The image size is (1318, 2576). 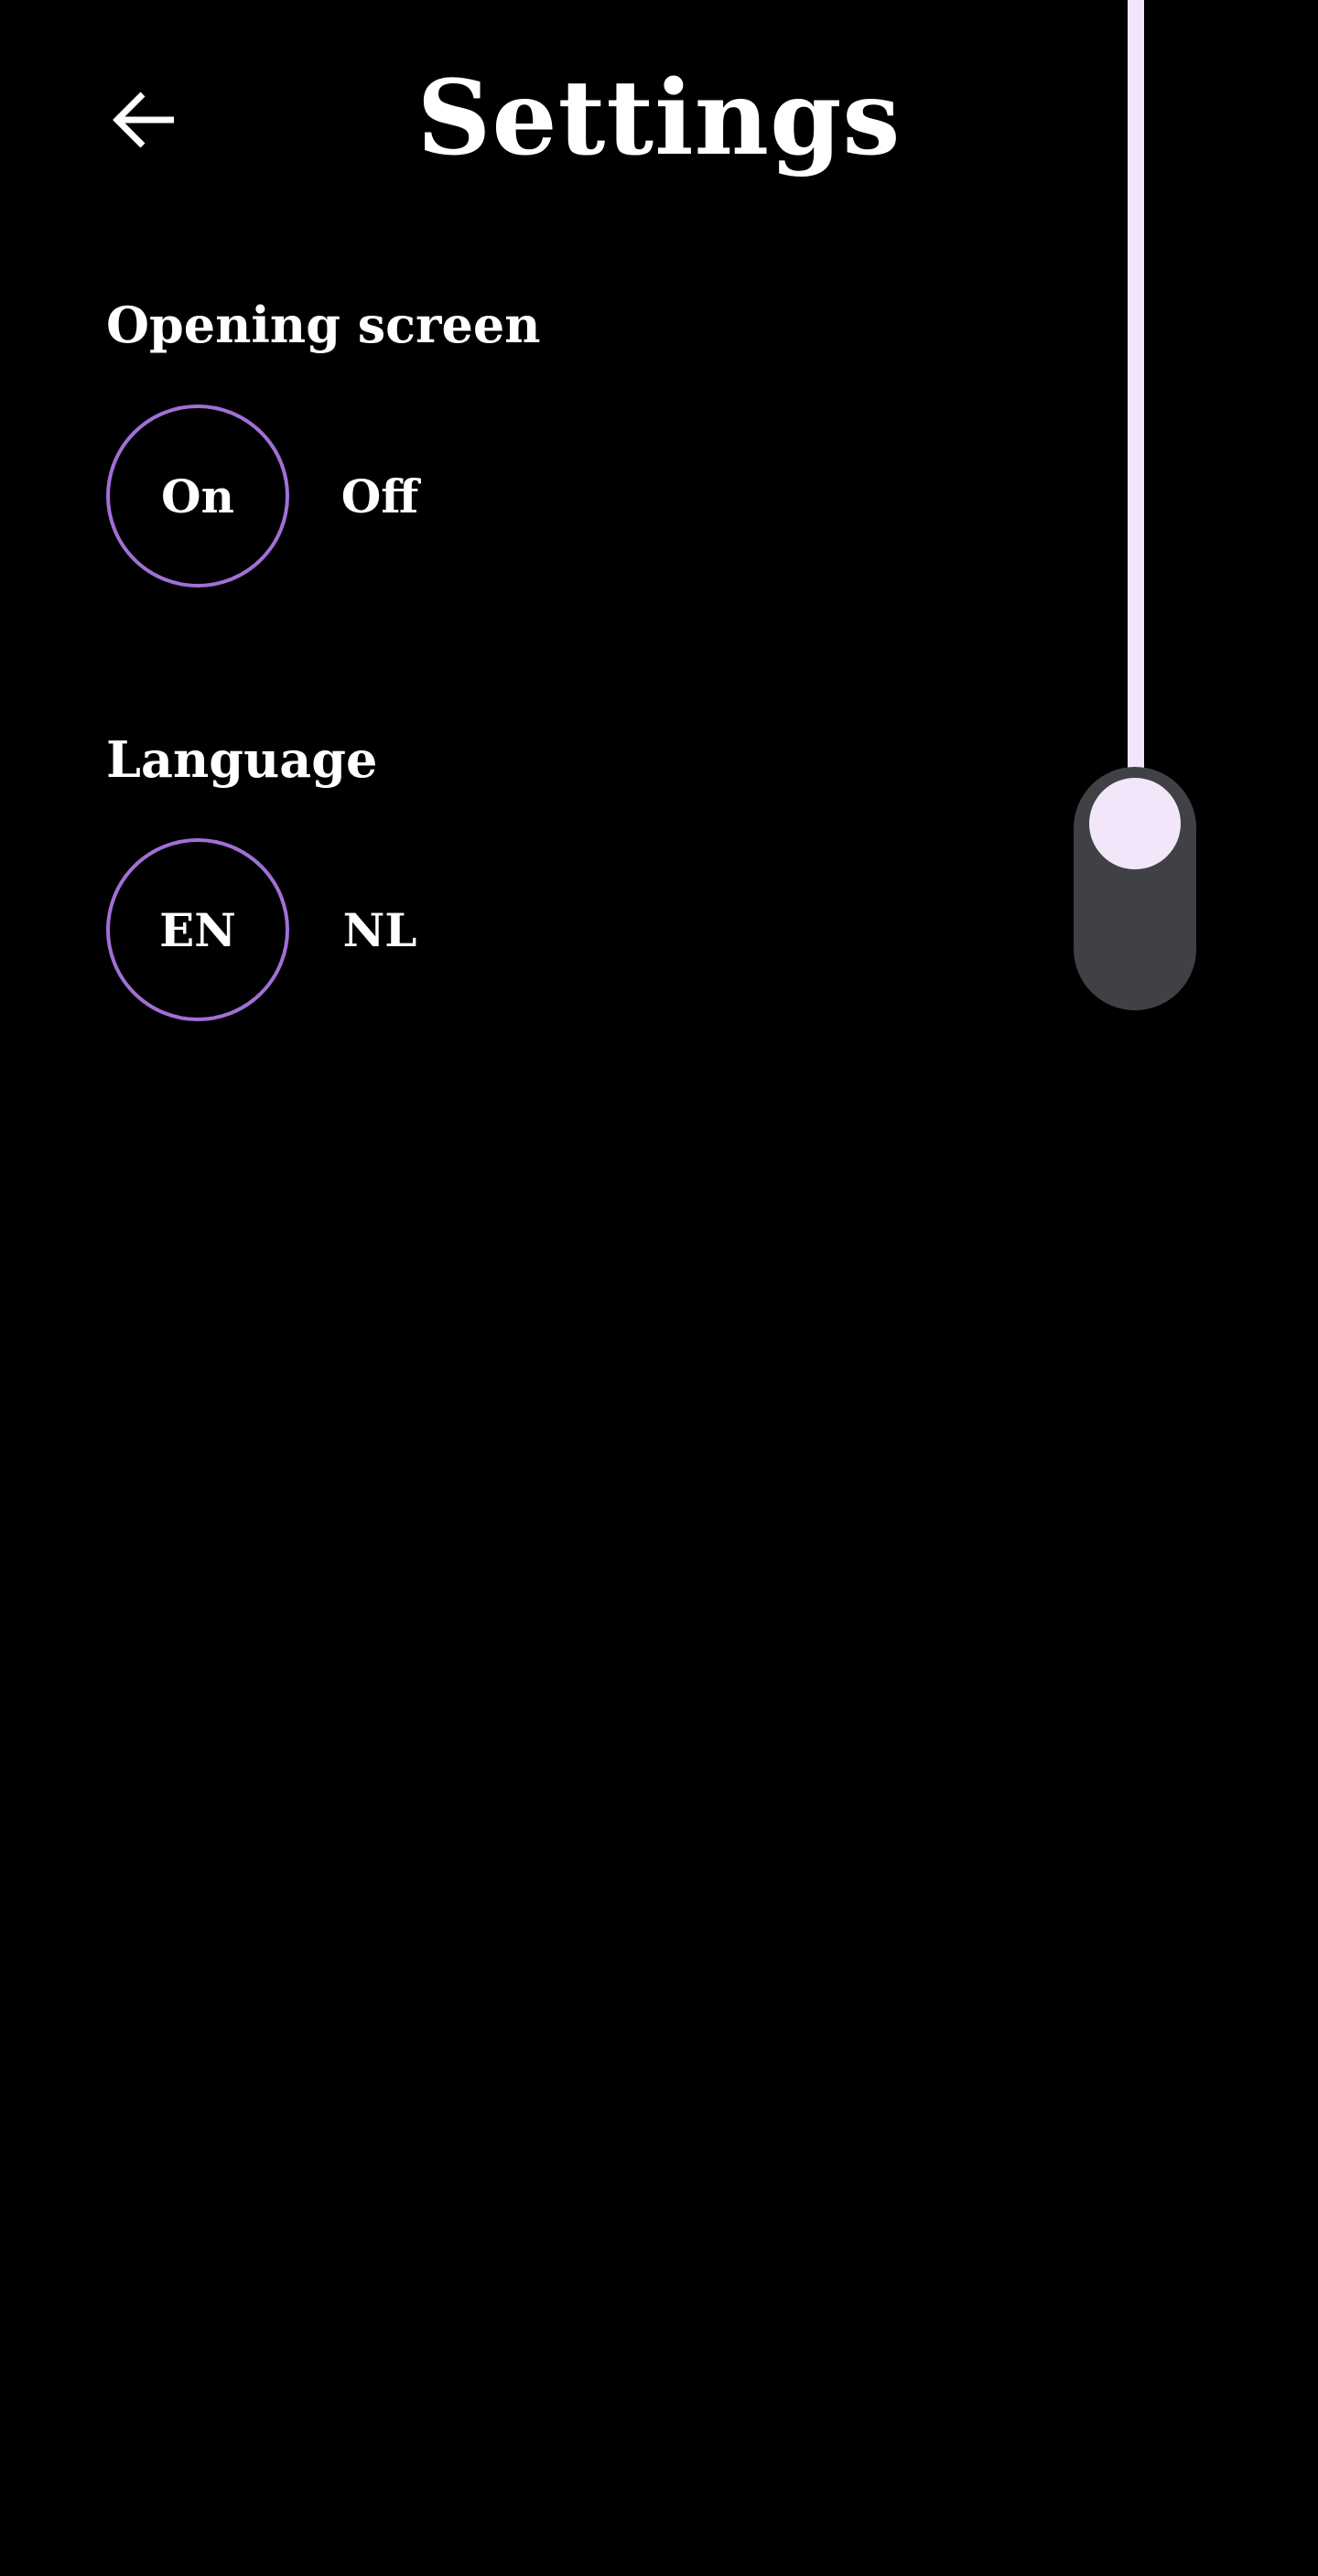 What do you see at coordinates (323, 325) in the screenshot?
I see `opening-screen-label: Opening screen` at bounding box center [323, 325].